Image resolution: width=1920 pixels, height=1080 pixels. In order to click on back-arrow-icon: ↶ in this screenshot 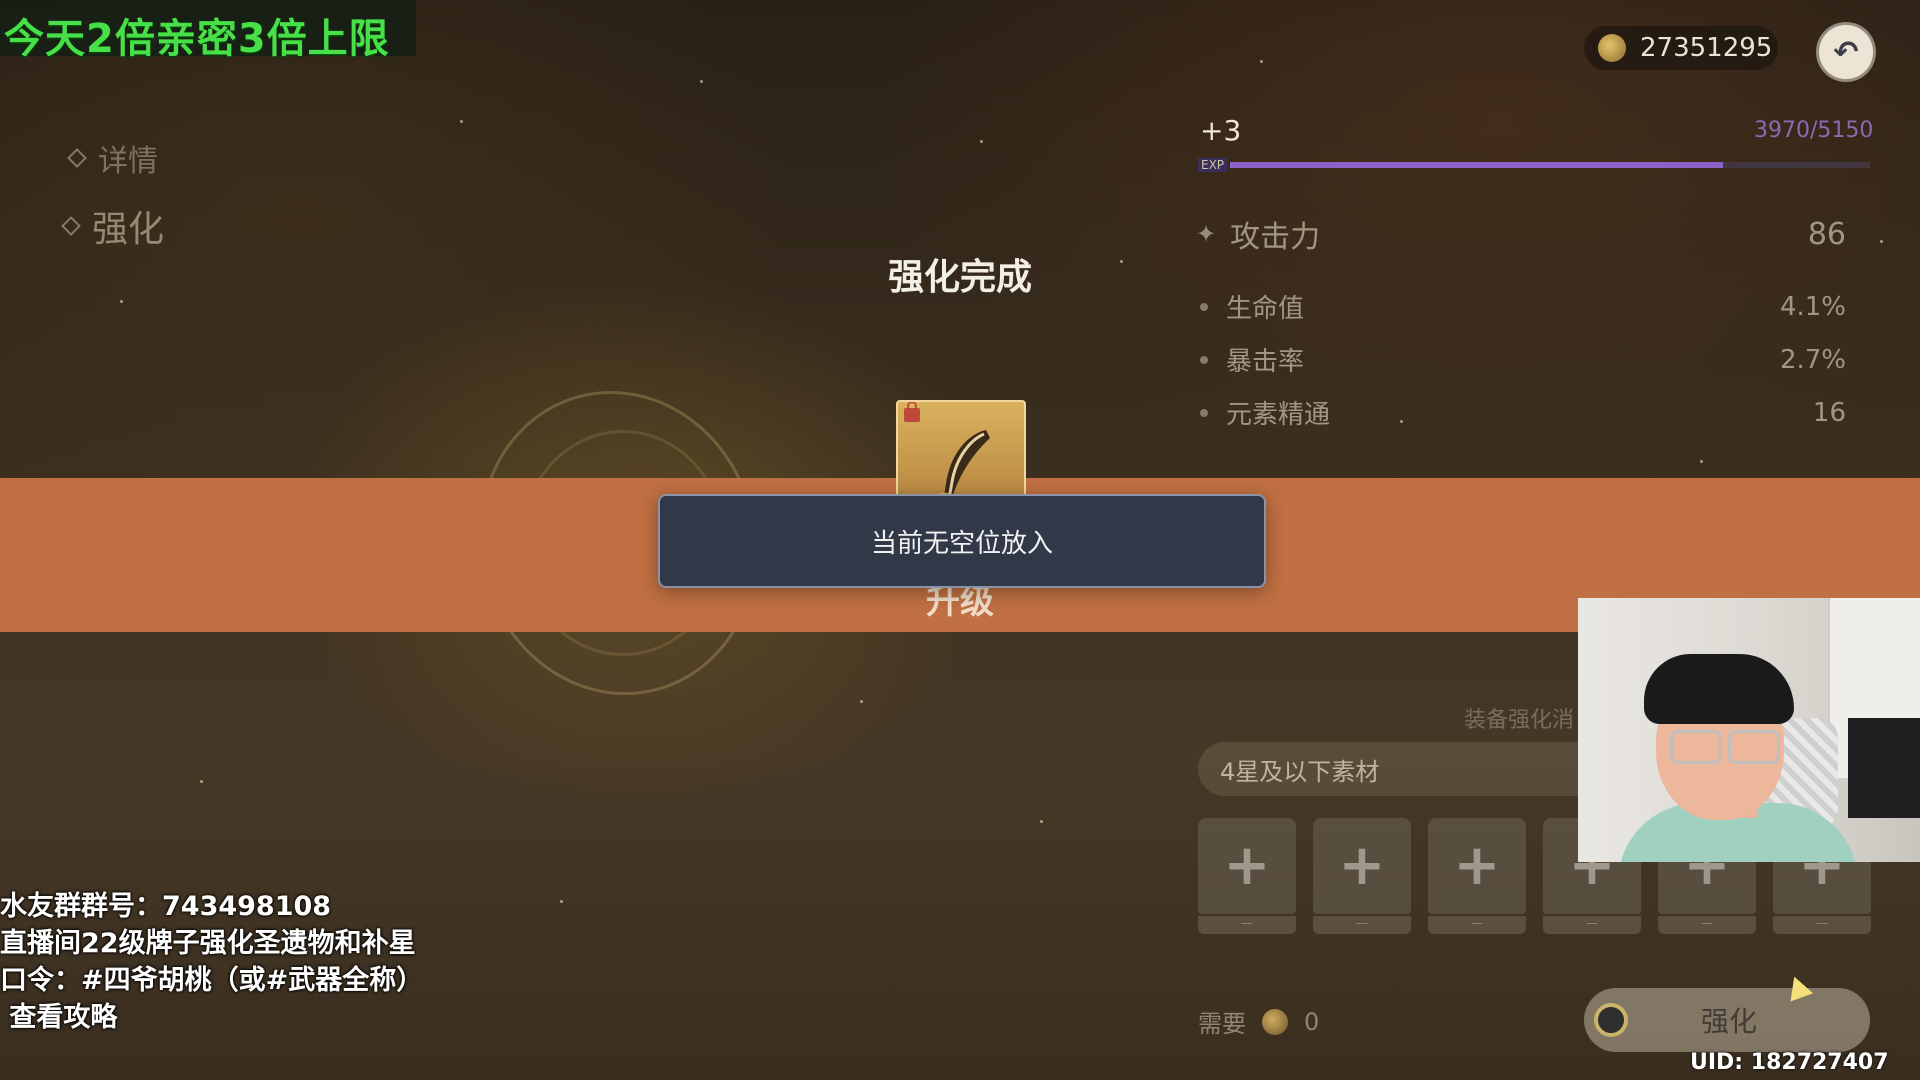, I will do `click(1846, 52)`.